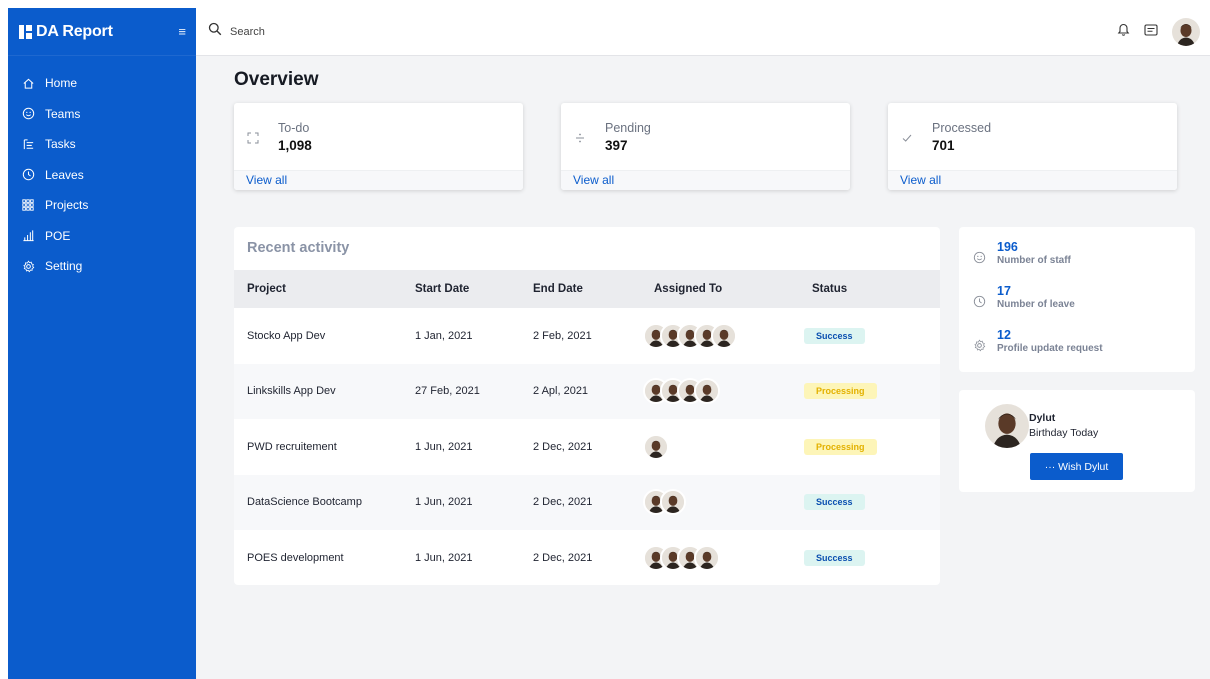 This screenshot has width=1210, height=679. I want to click on summary-item-profile-requests: 12 Profile update request, so click(1077, 350).